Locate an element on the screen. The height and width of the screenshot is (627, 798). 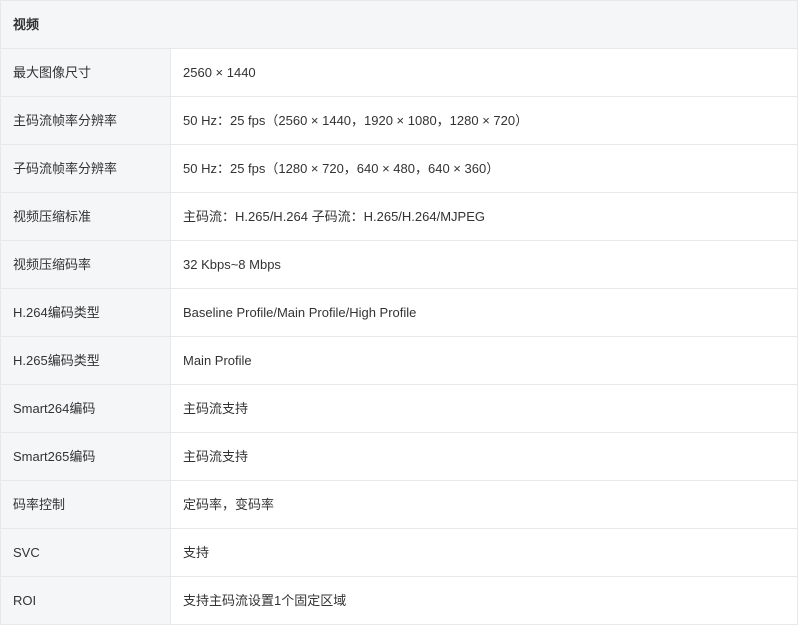
table-row: 最大图像尺寸 2560 × 1440 is located at coordinates (399, 73).